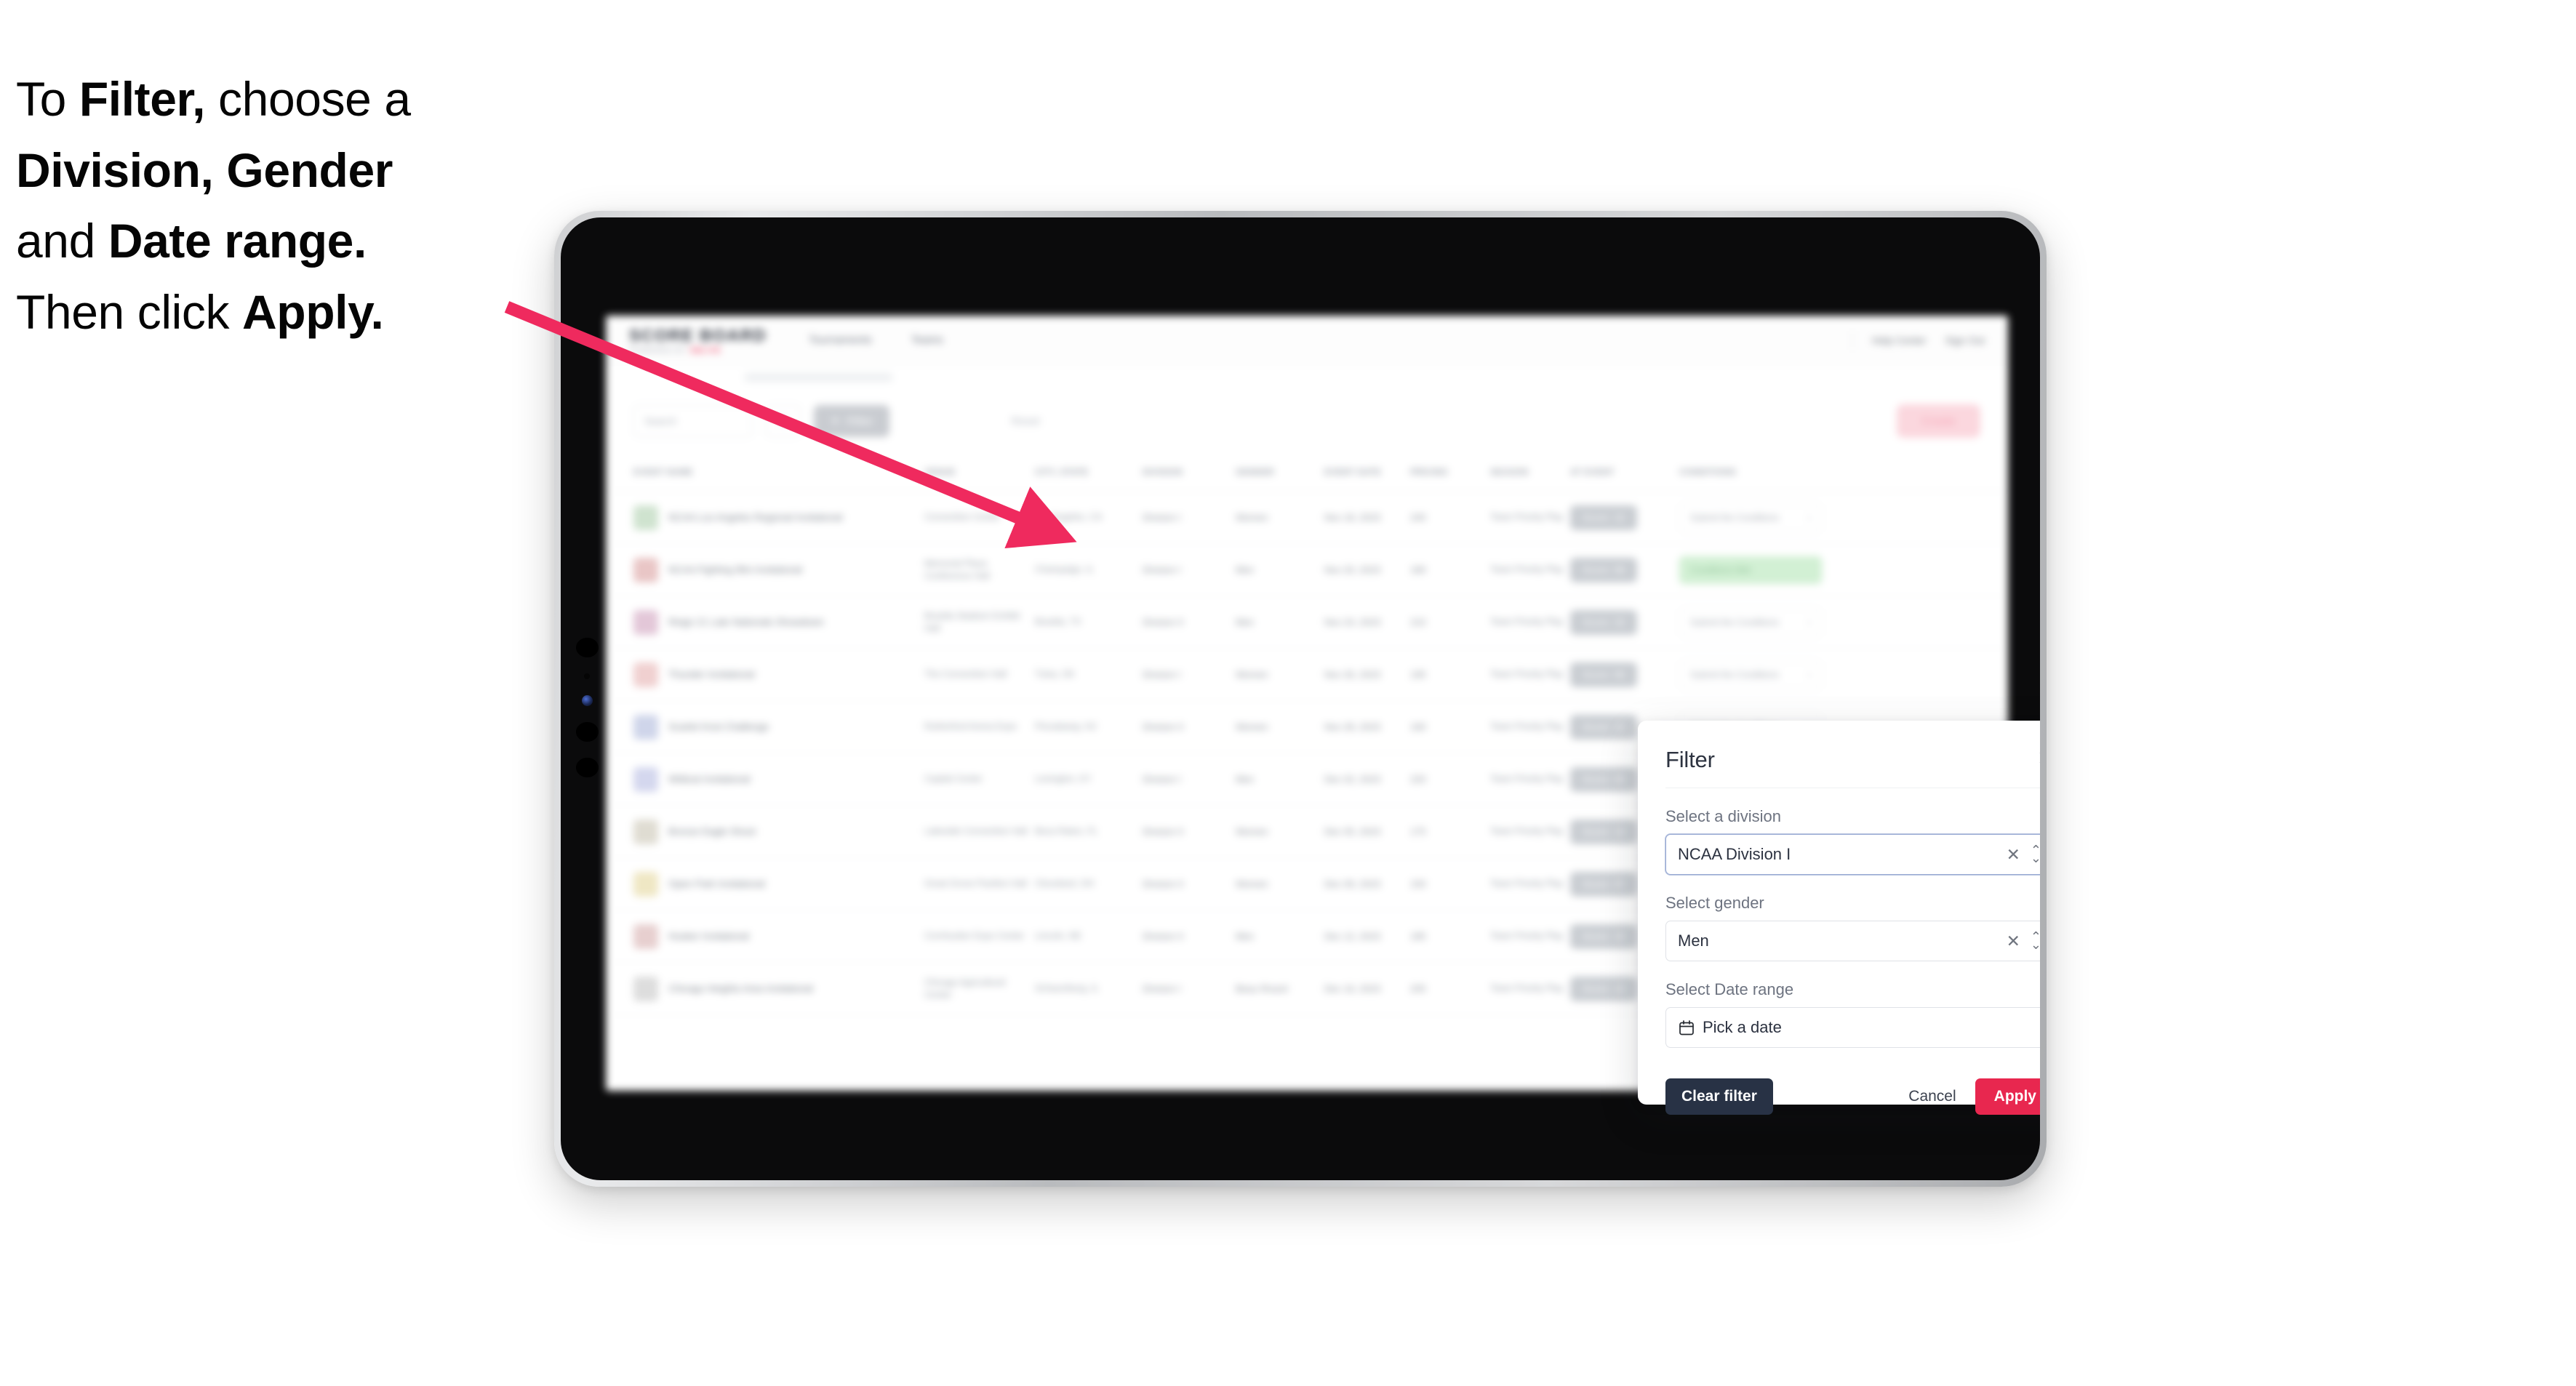 The image size is (2576, 1386). I want to click on nav-link-sign-out: Sign Out, so click(1965, 341).